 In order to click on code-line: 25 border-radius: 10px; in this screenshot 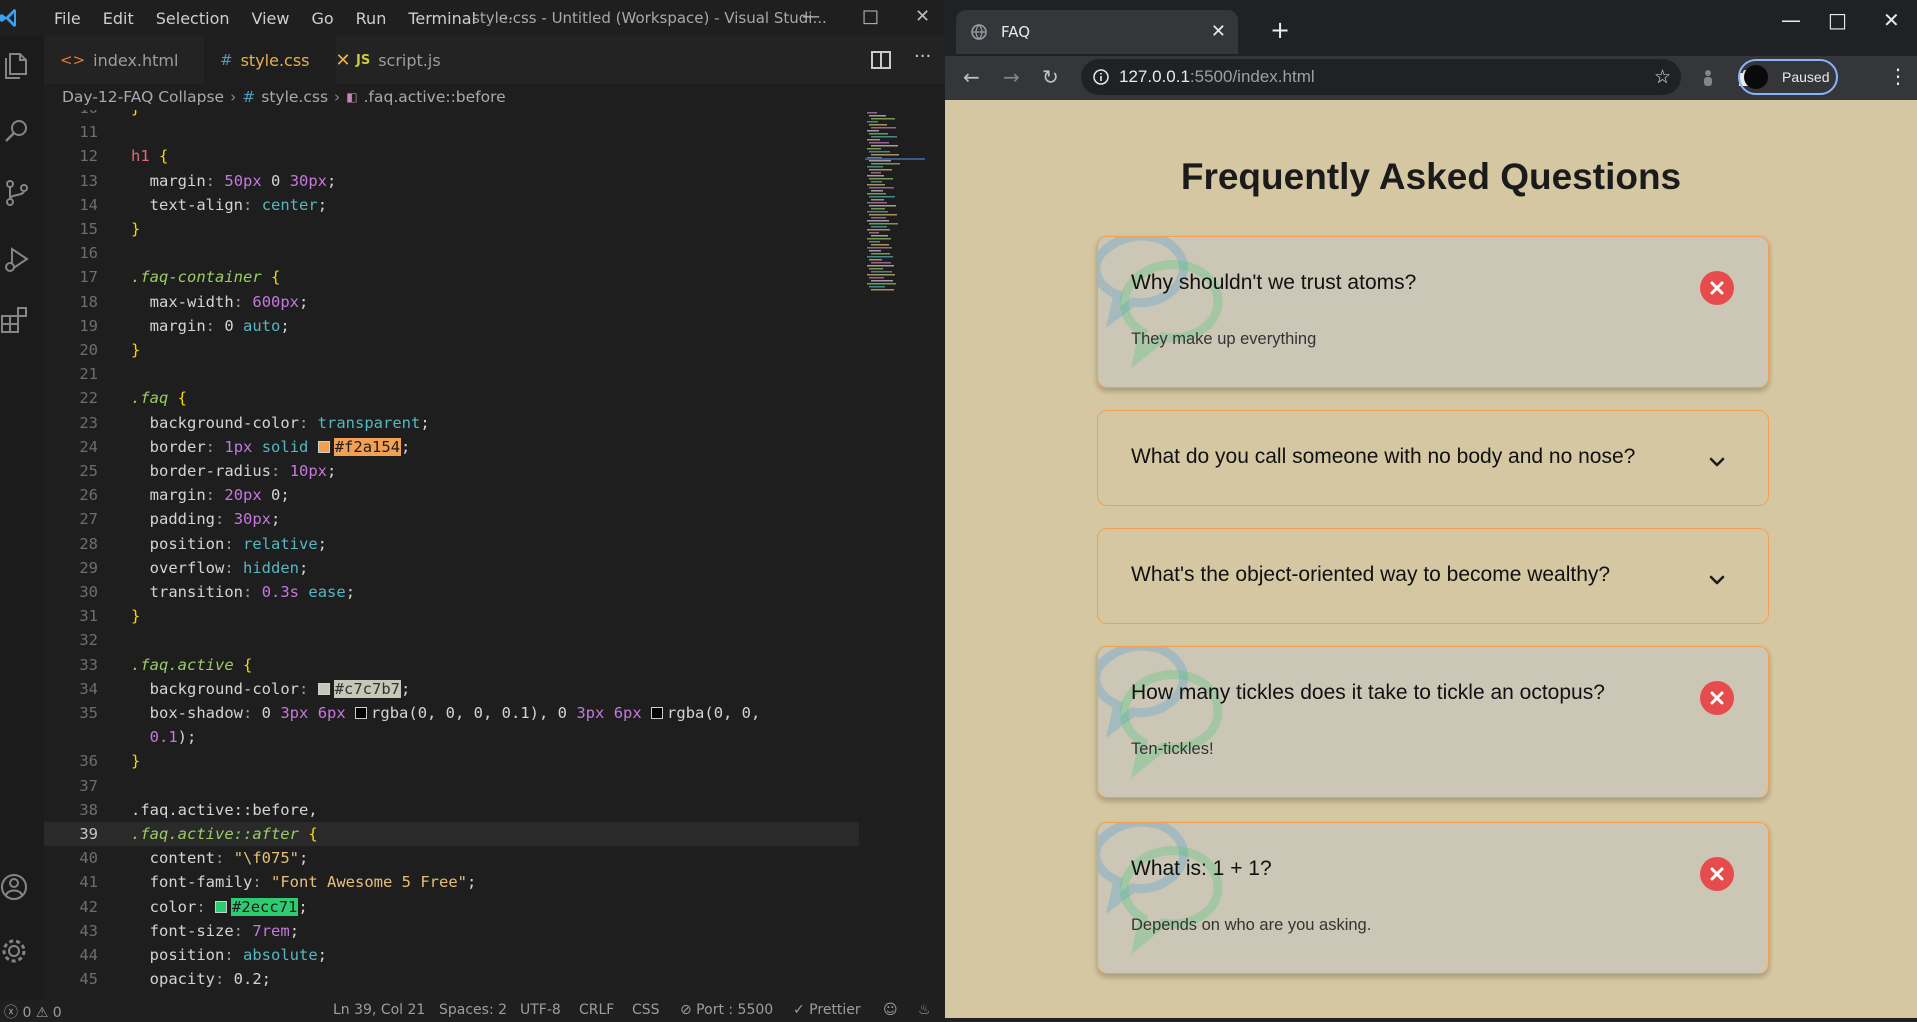, I will do `click(451, 471)`.